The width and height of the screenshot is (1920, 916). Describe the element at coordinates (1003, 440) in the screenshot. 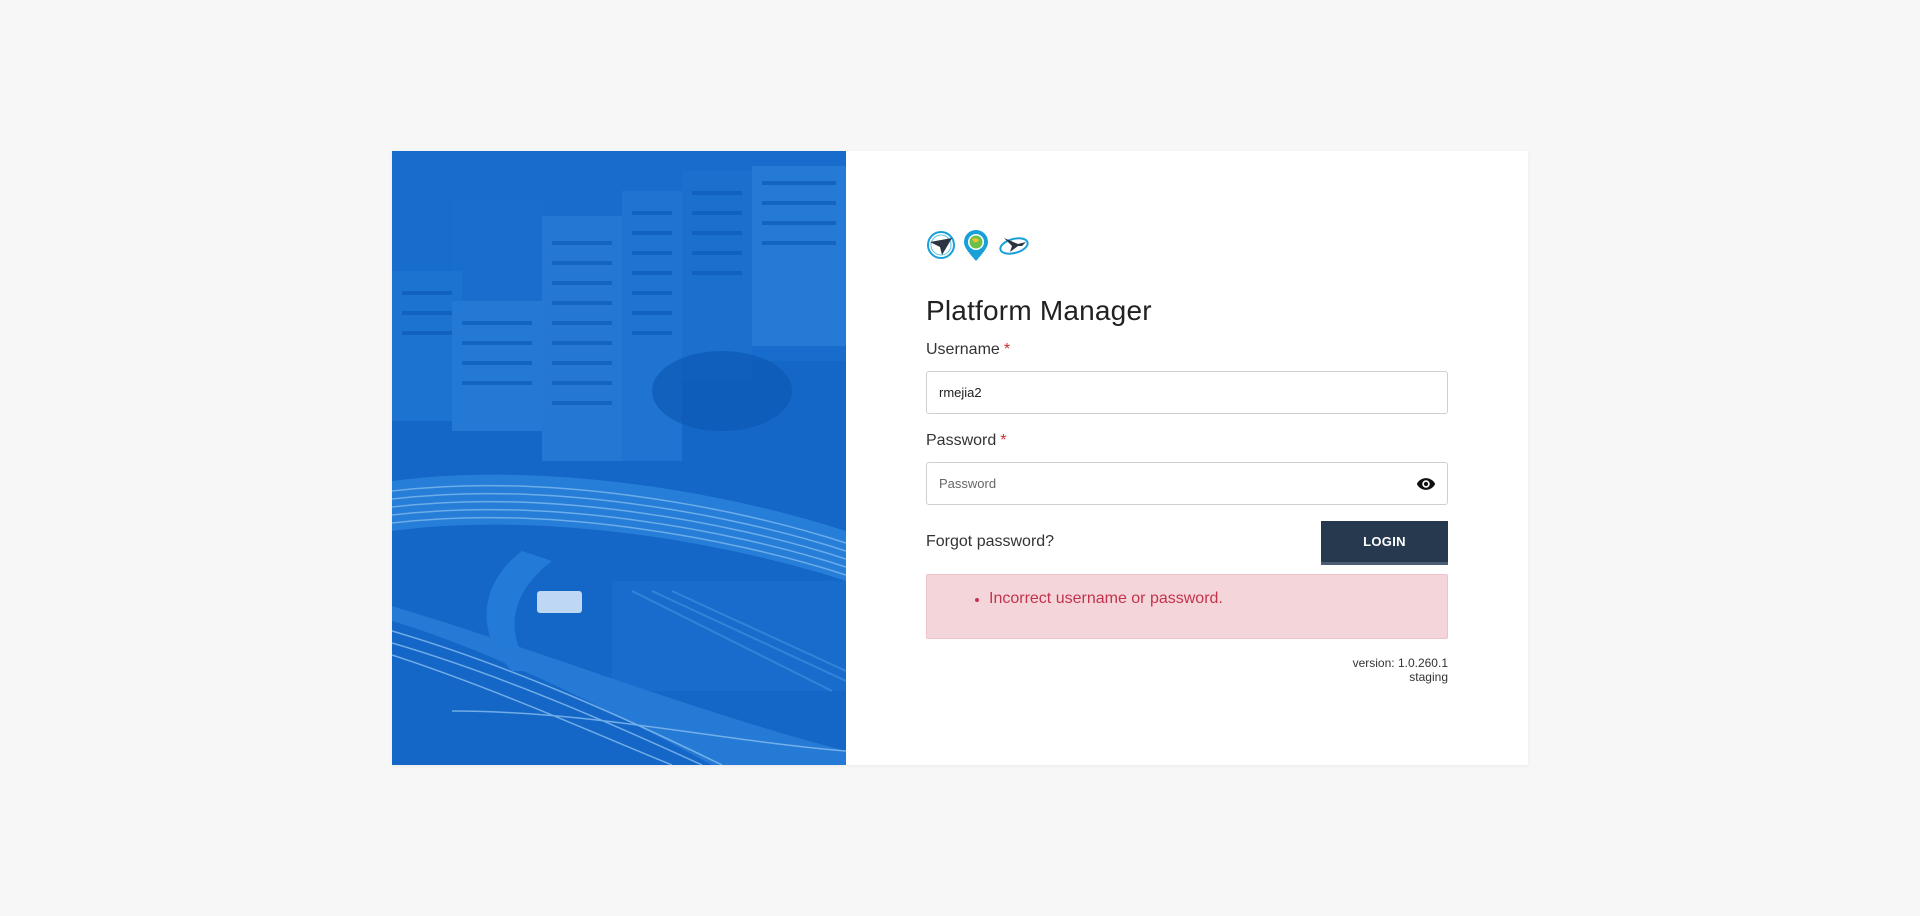

I see `password-required-marker: *` at that location.